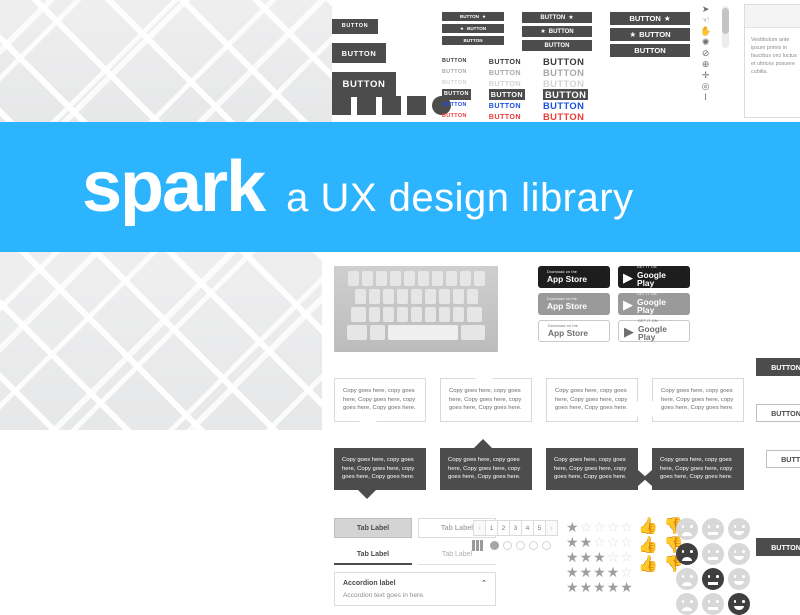 This screenshot has height=615, width=800. I want to click on face-sad-icon-selected, so click(687, 554).